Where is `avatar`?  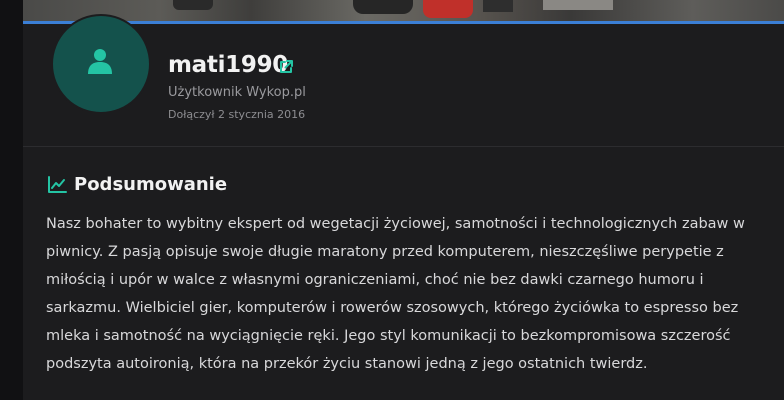 avatar is located at coordinates (101, 64).